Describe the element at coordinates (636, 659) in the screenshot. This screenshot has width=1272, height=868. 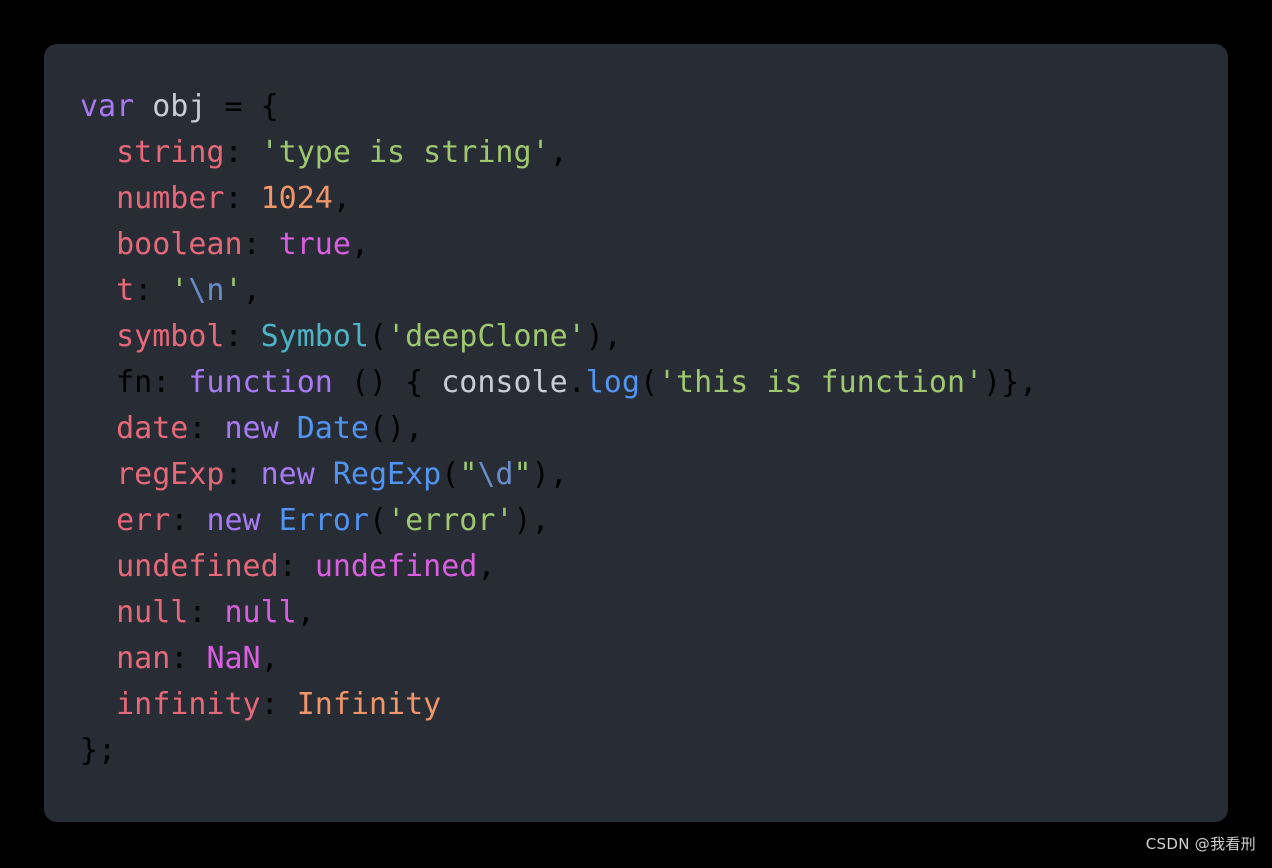
I see `code-line: nan: NaN,` at that location.